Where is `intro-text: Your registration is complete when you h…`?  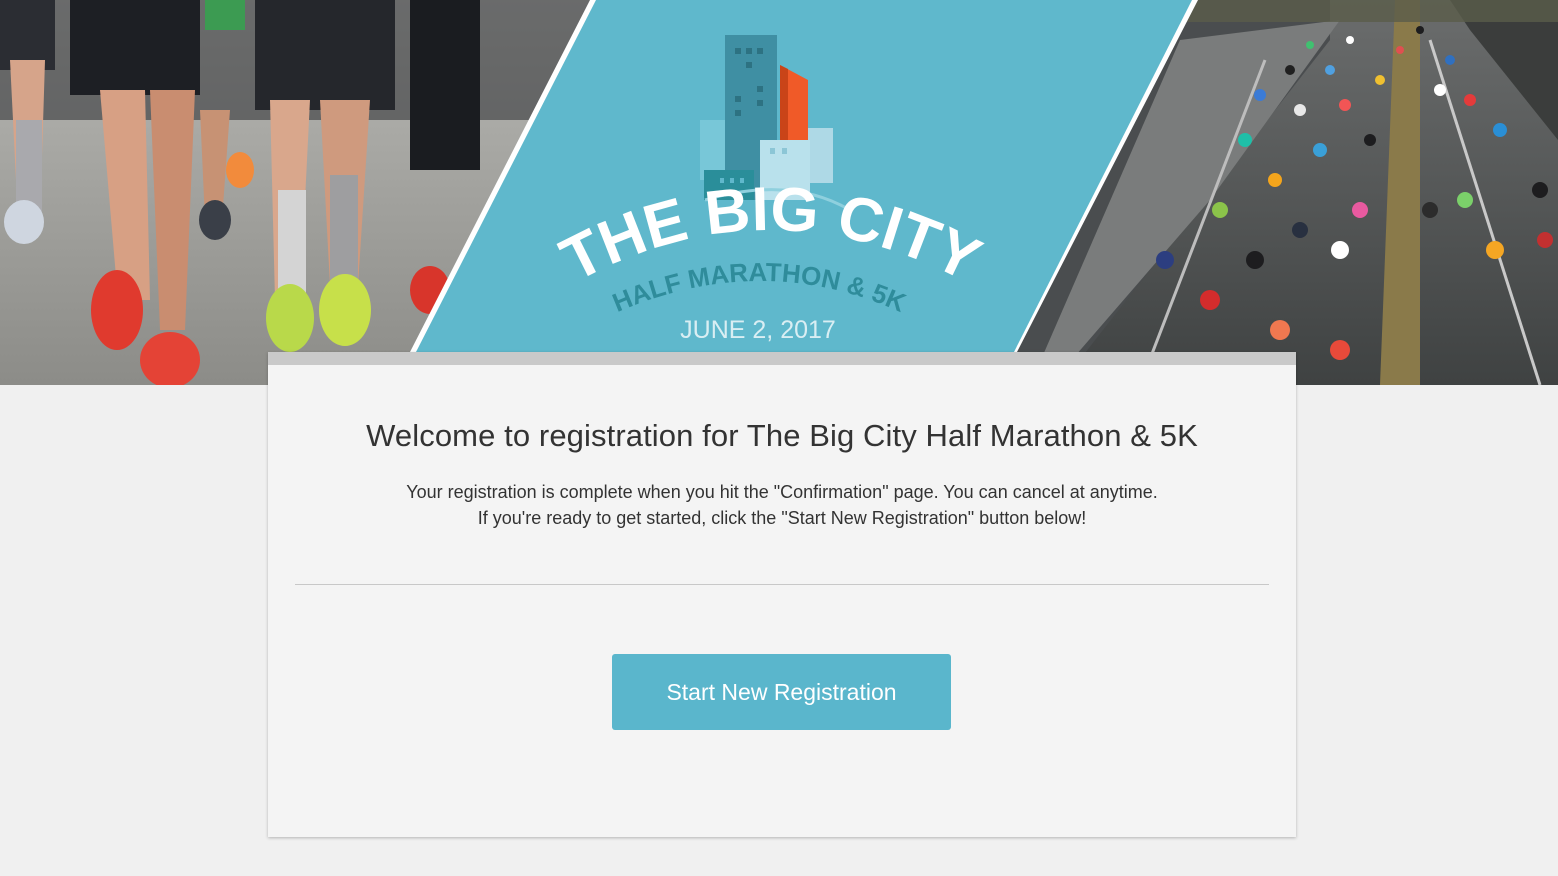 intro-text: Your registration is complete when you h… is located at coordinates (782, 505).